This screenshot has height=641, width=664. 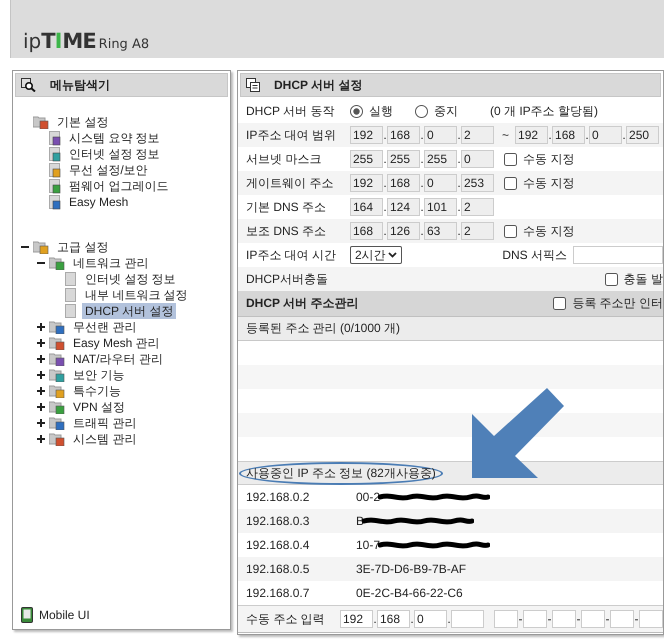 What do you see at coordinates (643, 135) in the screenshot?
I see `octet-field: 250` at bounding box center [643, 135].